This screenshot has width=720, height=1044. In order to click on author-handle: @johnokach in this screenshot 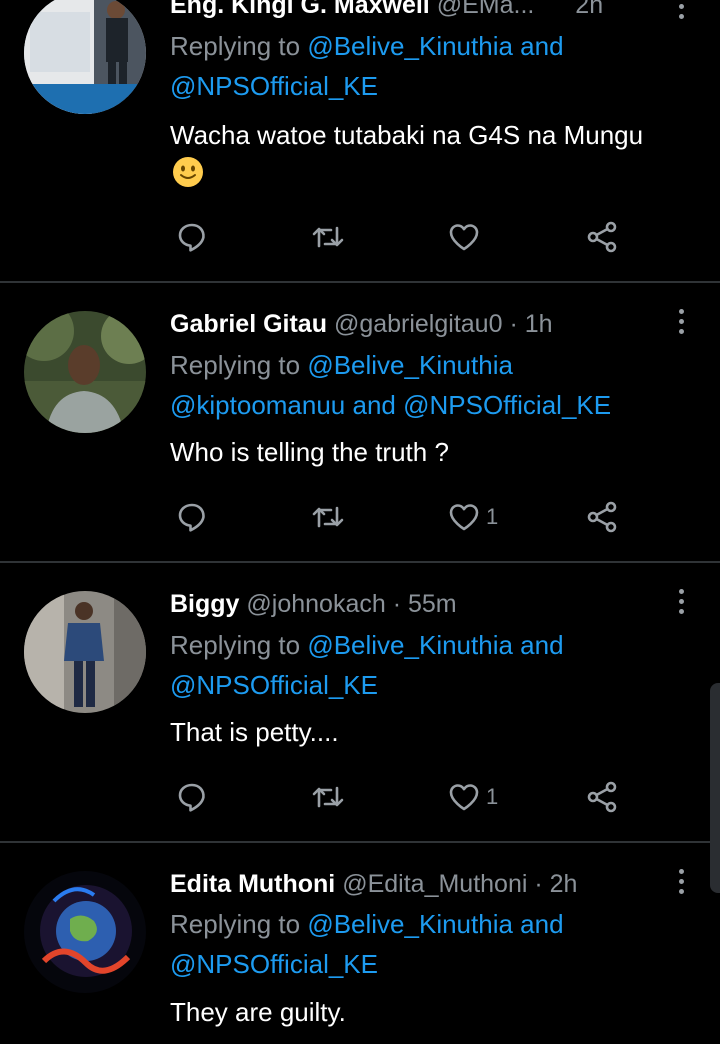, I will do `click(315, 604)`.